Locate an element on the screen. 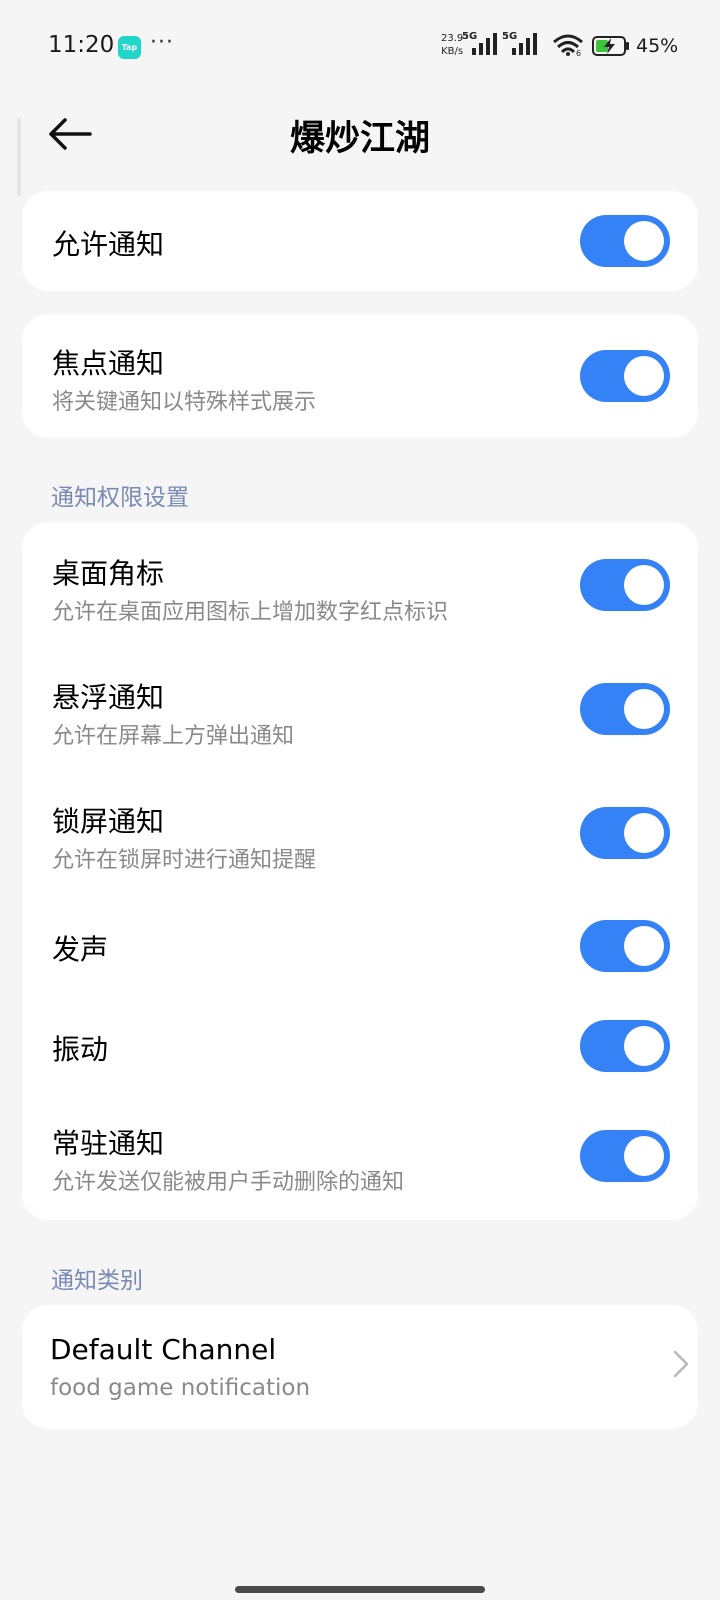 Image resolution: width=720 pixels, height=1600 pixels. wifi-standard: 6 is located at coordinates (579, 53).